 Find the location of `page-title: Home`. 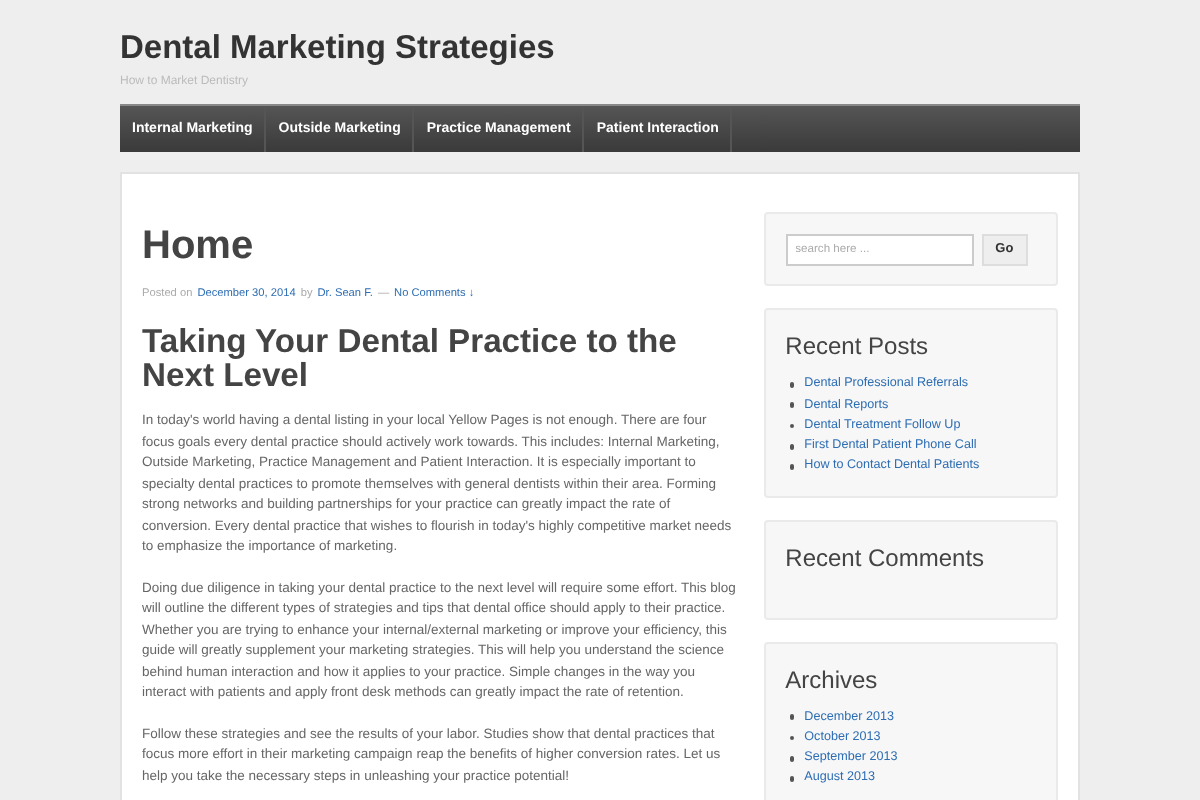

page-title: Home is located at coordinates (199, 246).